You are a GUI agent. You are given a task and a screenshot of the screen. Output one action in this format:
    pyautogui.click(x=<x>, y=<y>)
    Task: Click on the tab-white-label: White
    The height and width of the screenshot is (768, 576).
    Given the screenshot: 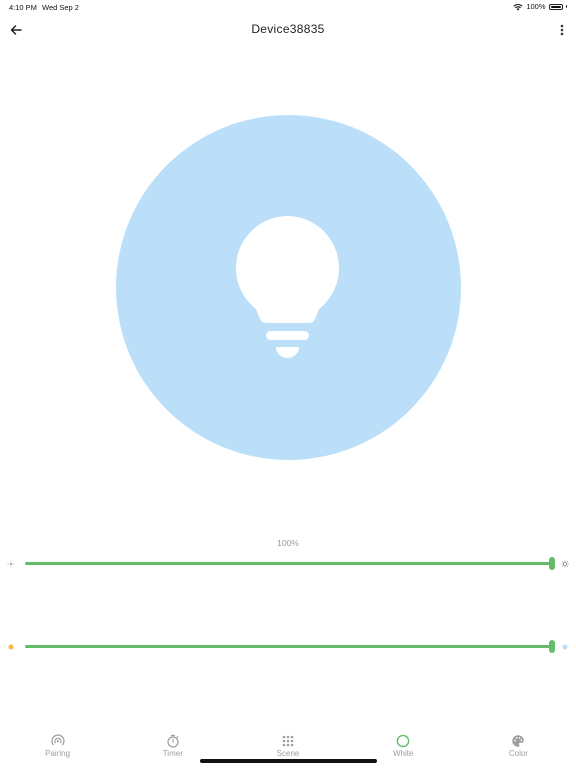 What is the action you would take?
    pyautogui.click(x=403, y=753)
    